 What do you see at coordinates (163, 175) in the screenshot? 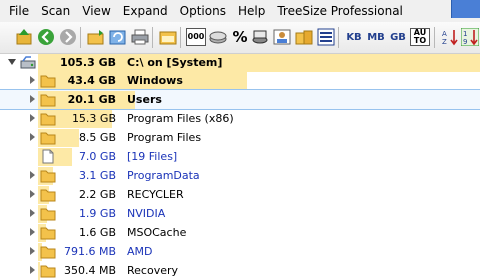
I see `row-name: ProgramData` at bounding box center [163, 175].